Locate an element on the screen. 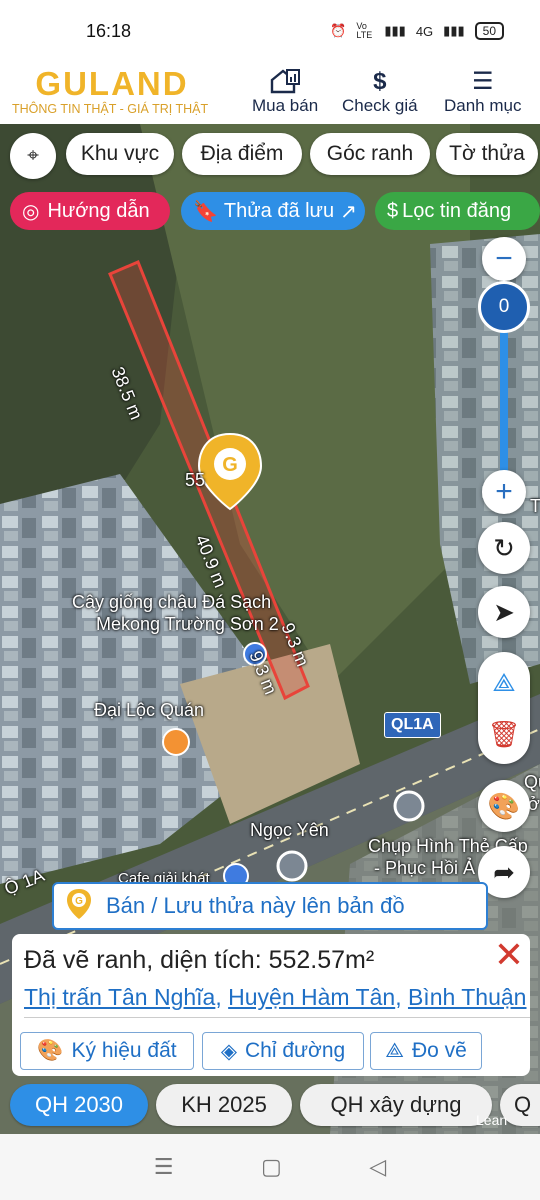 The width and height of the screenshot is (540, 1200). crosshair-icon: ⌖ is located at coordinates (33, 155).